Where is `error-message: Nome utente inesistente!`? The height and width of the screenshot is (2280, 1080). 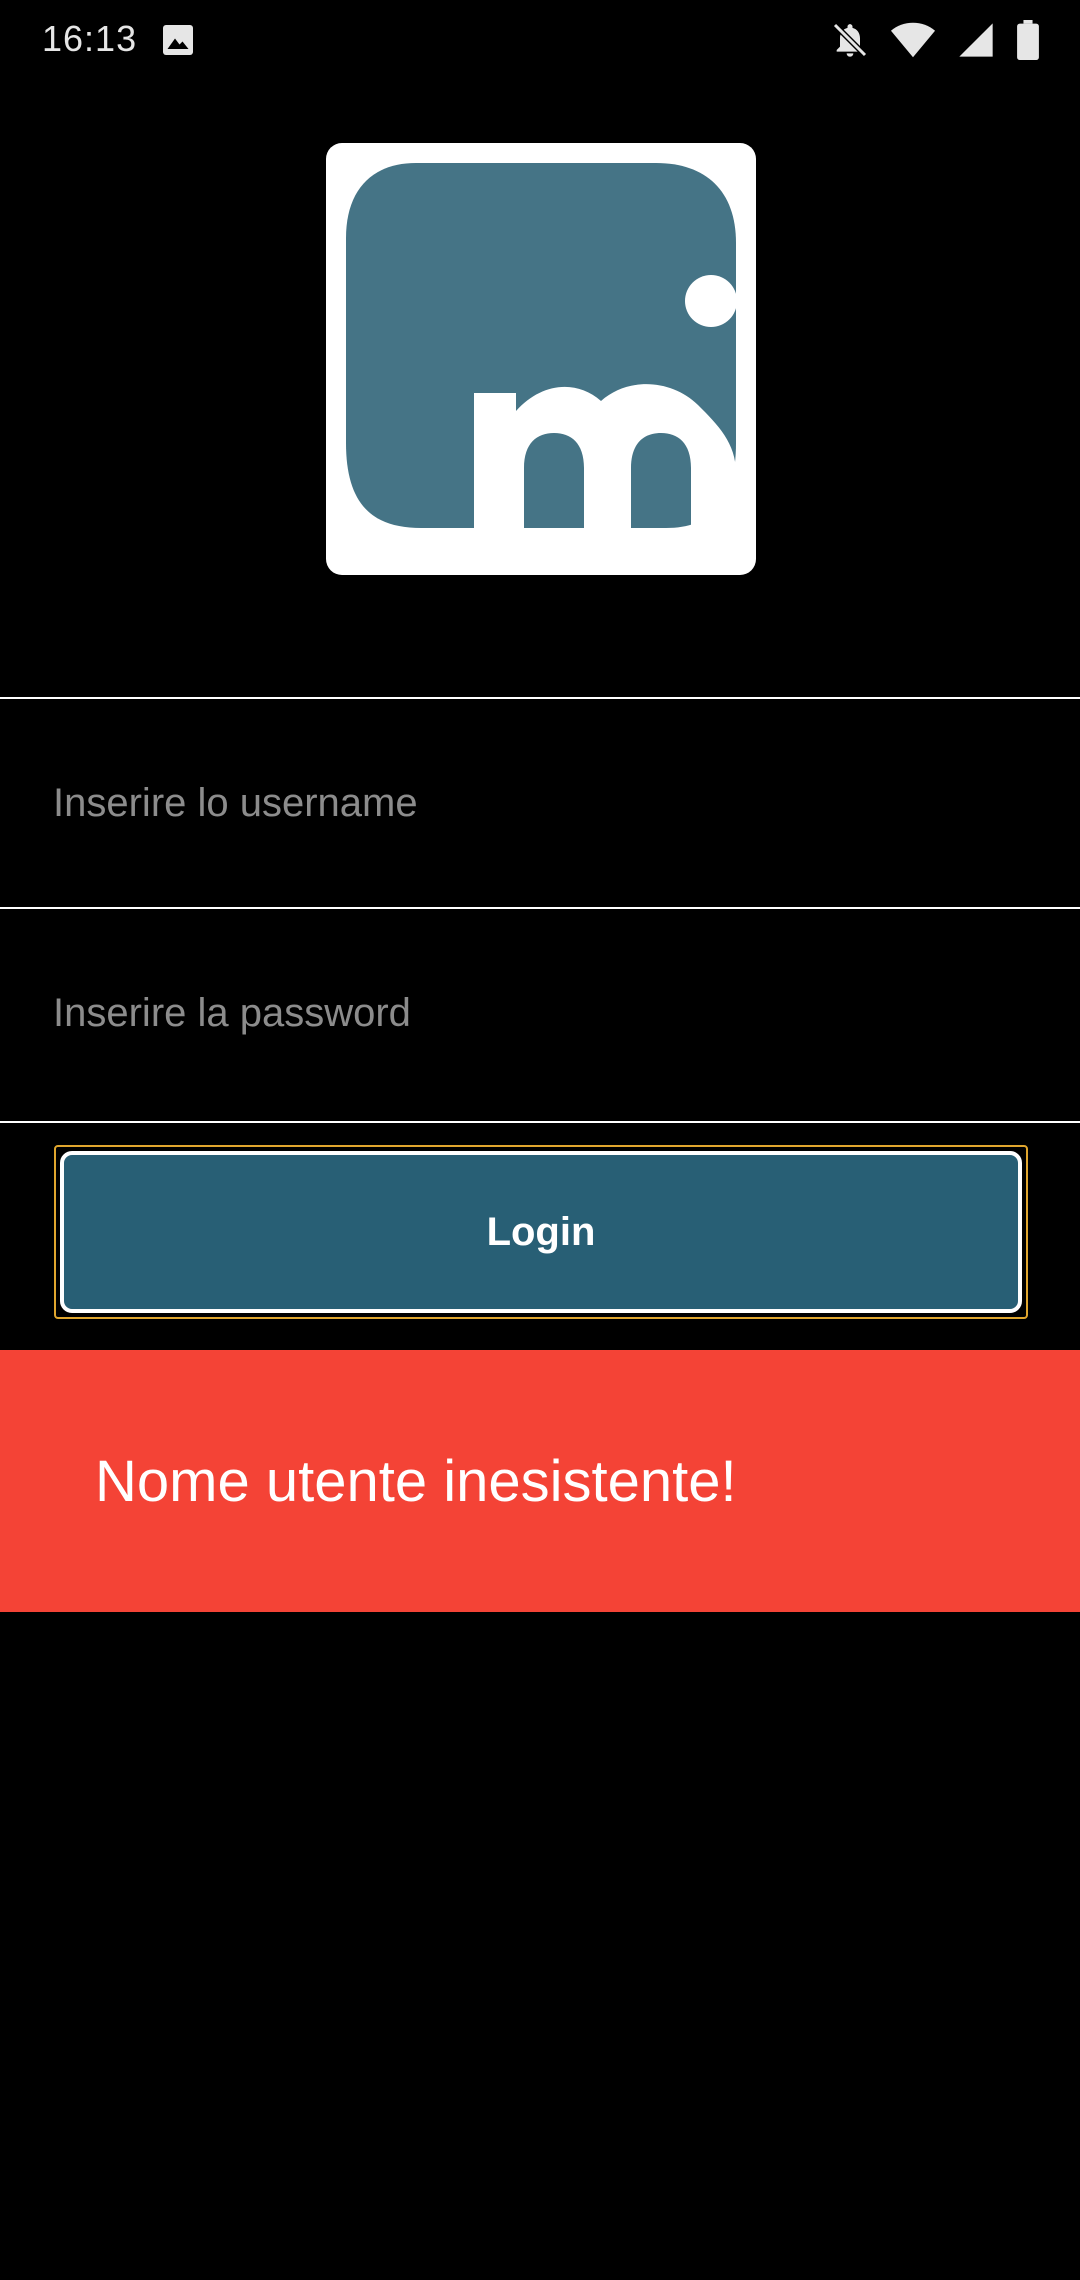
error-message: Nome utente inesistente! is located at coordinates (416, 1481).